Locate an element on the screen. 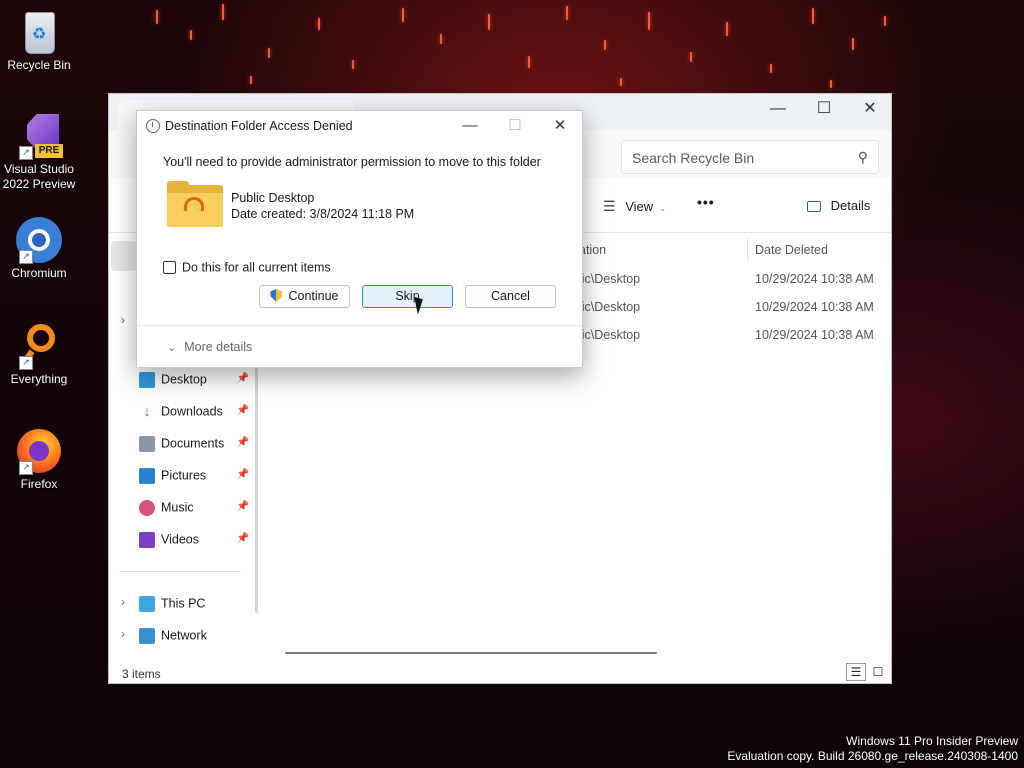  computer-icon is located at coordinates (147, 603).